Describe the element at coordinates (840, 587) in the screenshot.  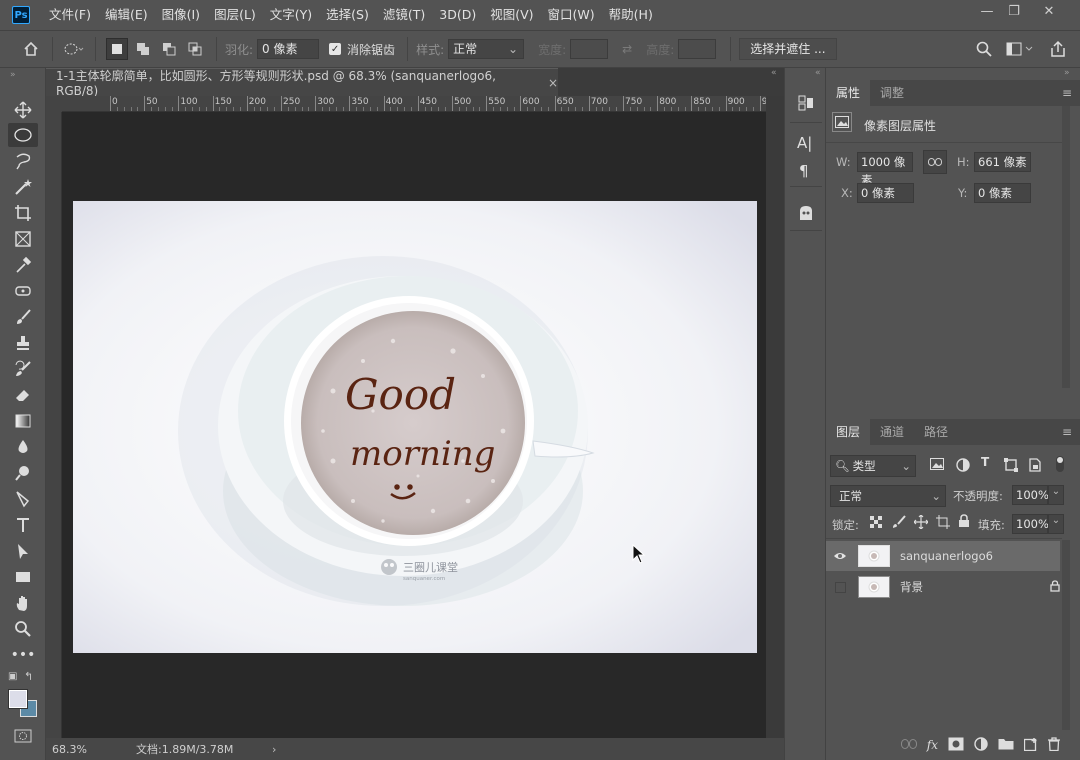
I see `visibility-toggle` at that location.